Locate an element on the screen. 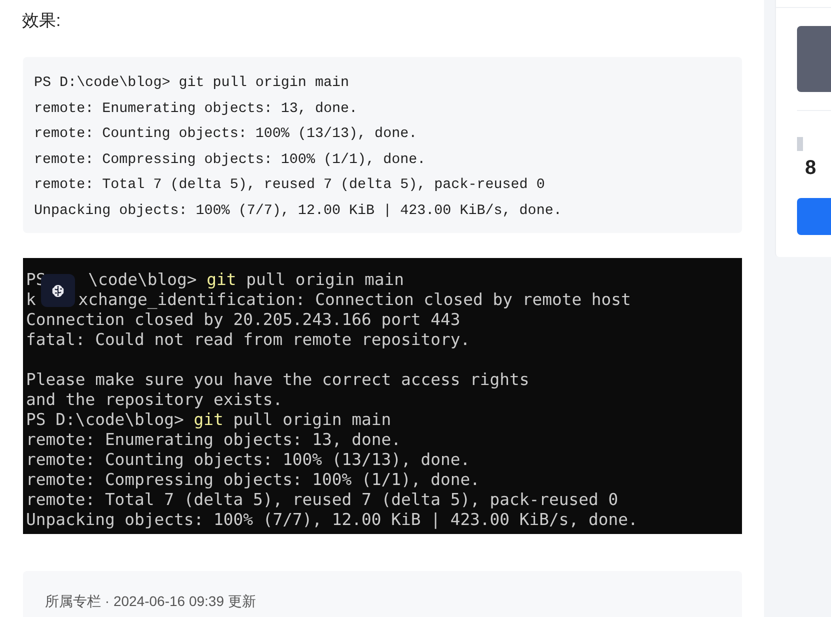 Image resolution: width=831 pixels, height=617 pixels. stat-value: 8 is located at coordinates (811, 168).